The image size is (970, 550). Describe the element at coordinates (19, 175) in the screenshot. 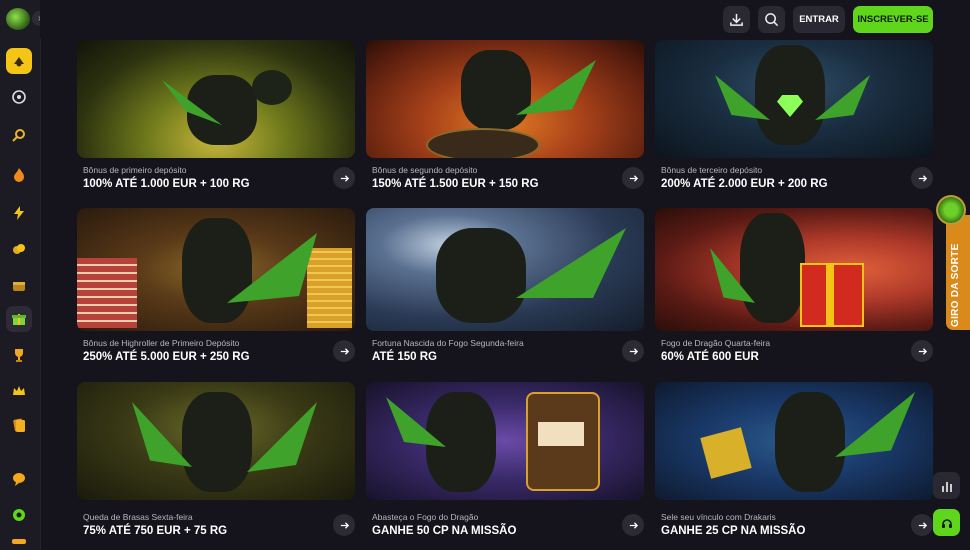

I see `fire-icon` at that location.